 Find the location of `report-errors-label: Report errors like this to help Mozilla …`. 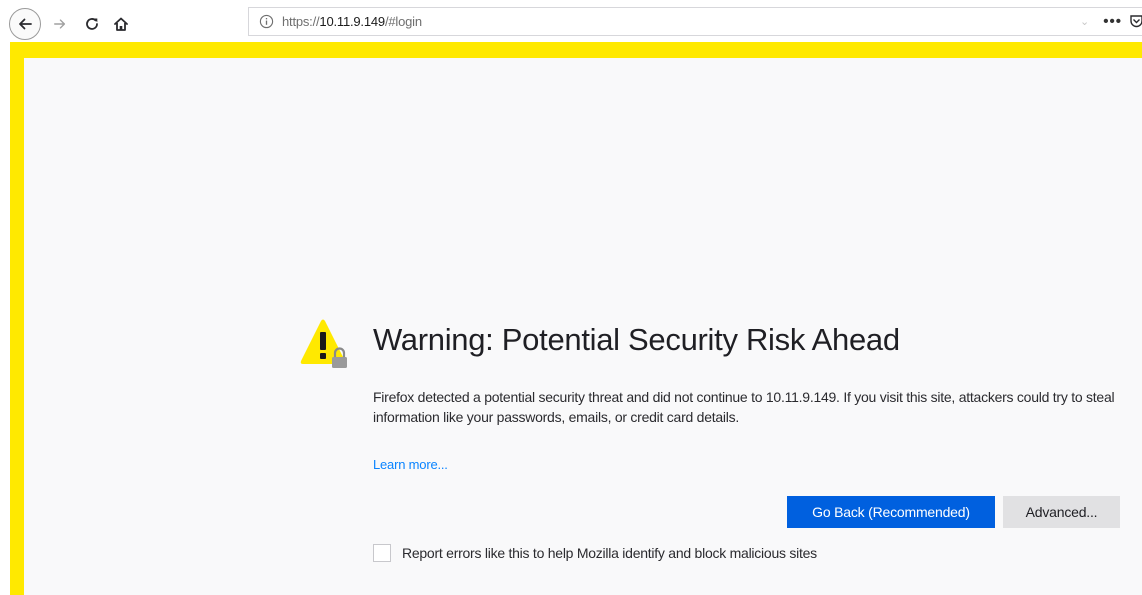

report-errors-label: Report errors like this to help Mozilla … is located at coordinates (609, 553).